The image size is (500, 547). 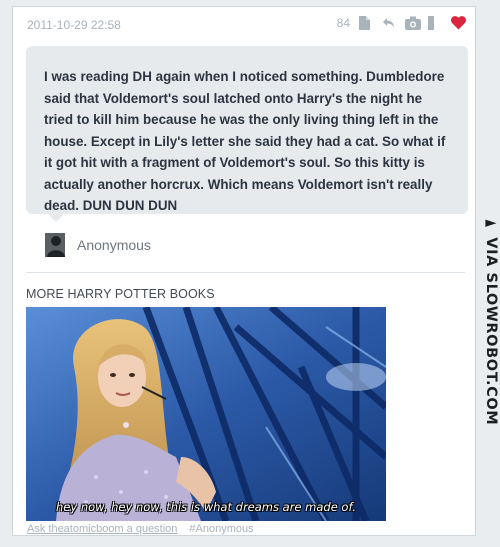 I want to click on camera-icon, so click(x=413, y=23).